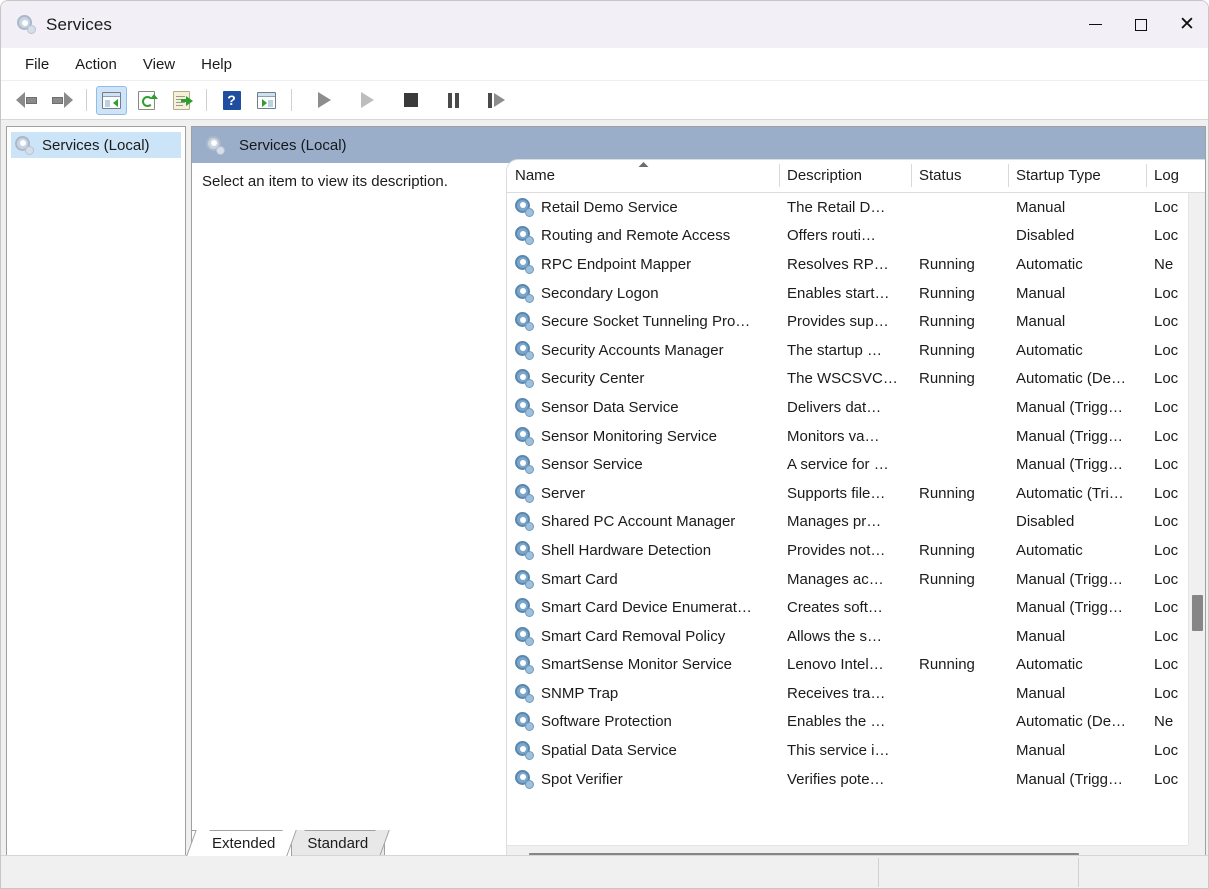 The image size is (1209, 889). Describe the element at coordinates (593, 379) in the screenshot. I see `service-name: Security Center` at that location.